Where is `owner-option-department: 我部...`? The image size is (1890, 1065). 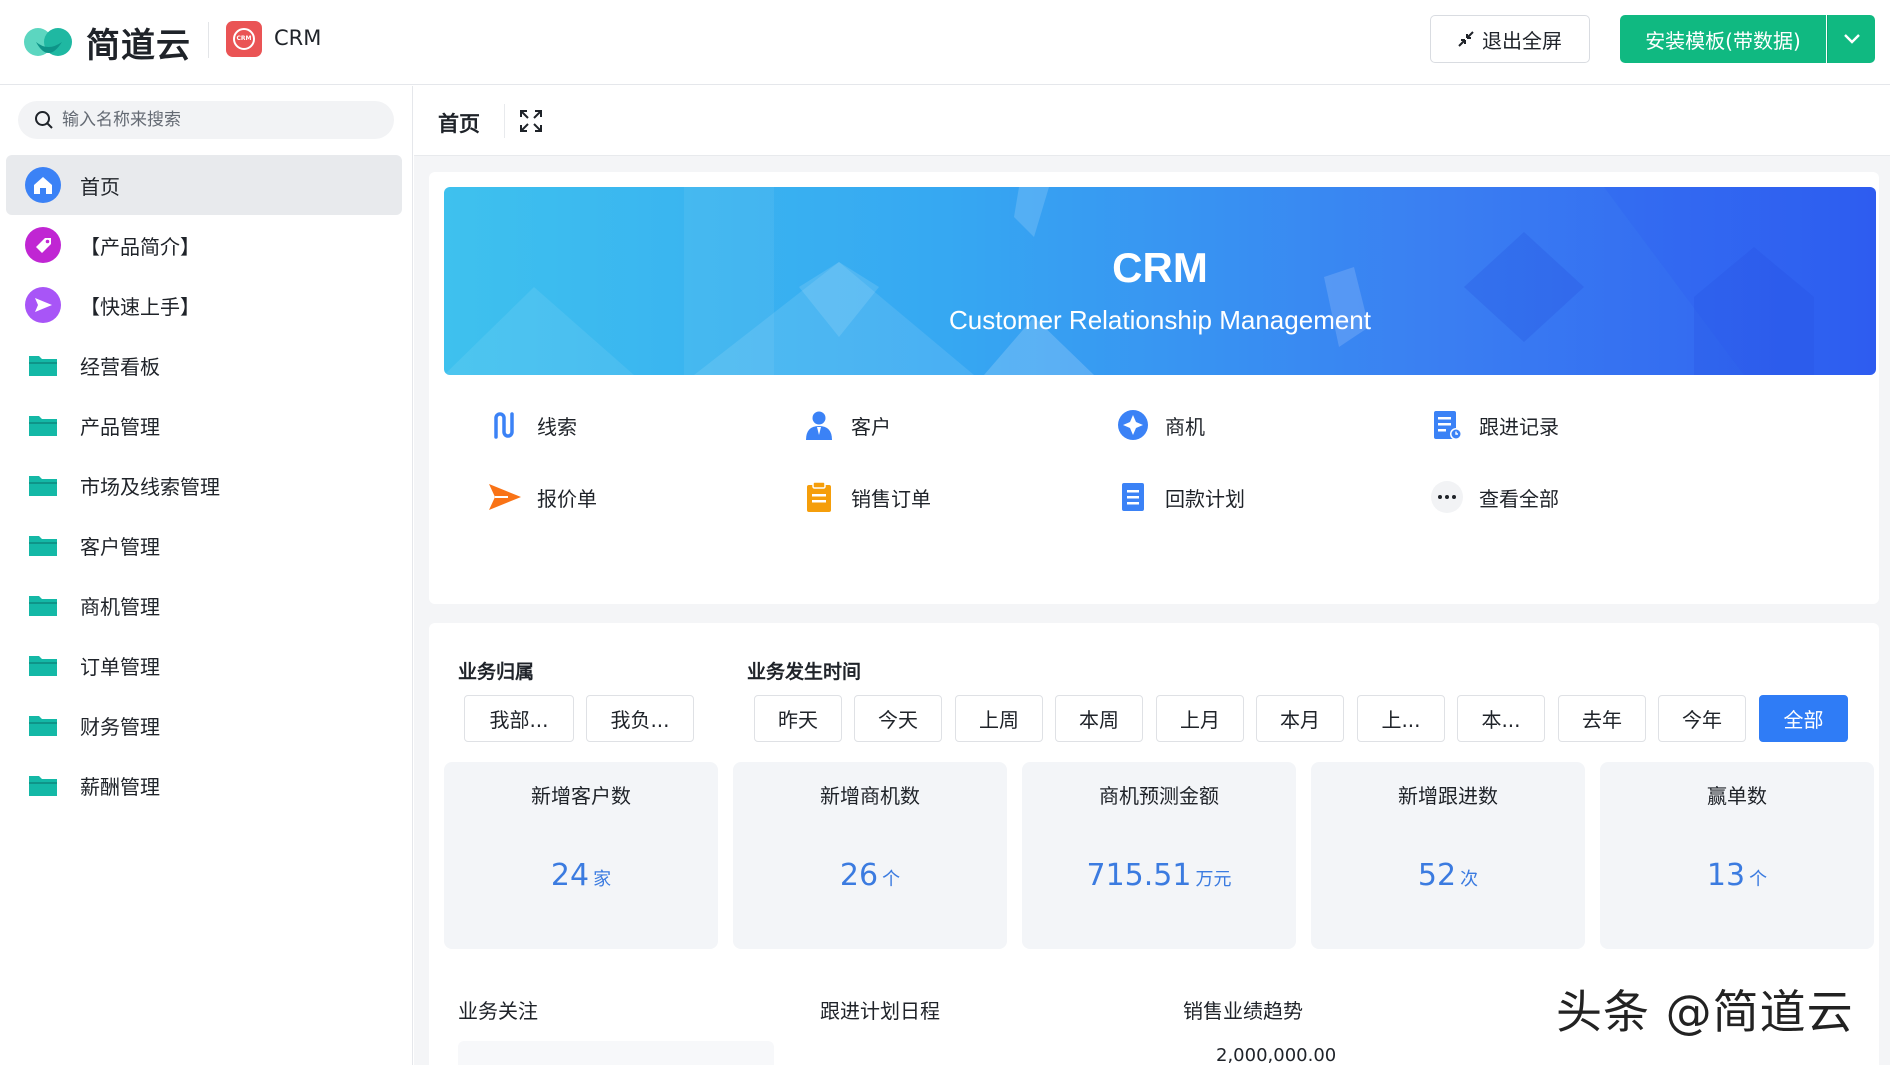 owner-option-department: 我部... is located at coordinates (519, 718).